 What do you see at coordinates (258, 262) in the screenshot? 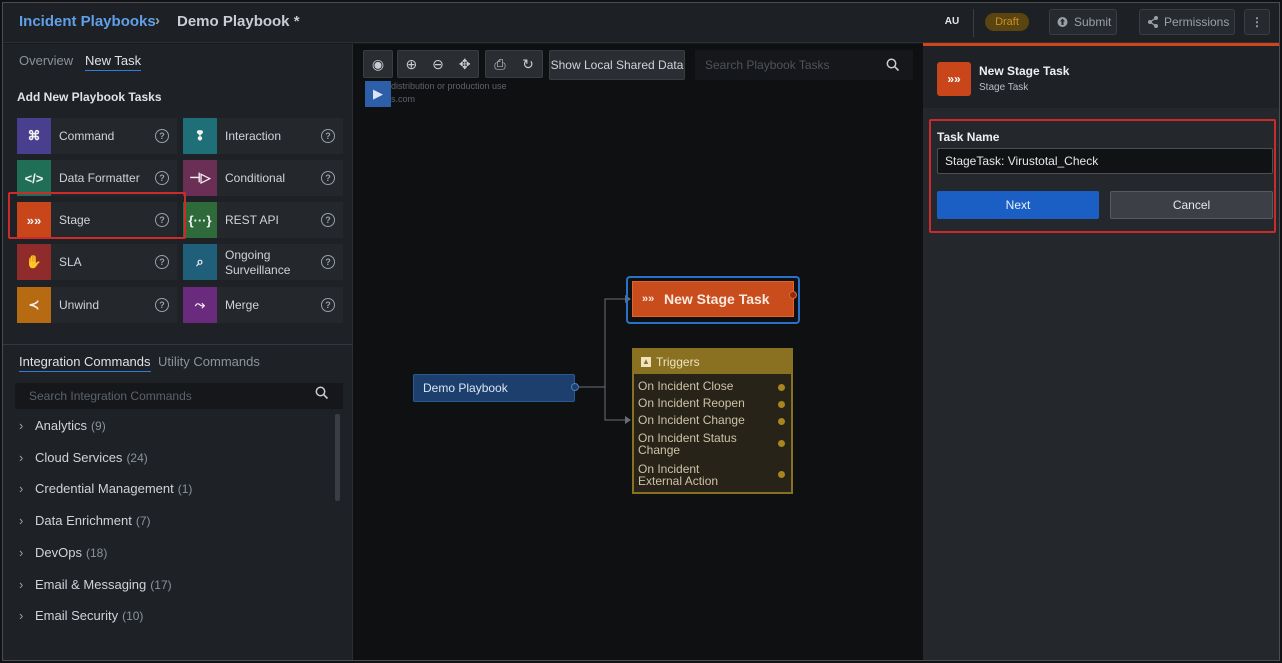
I see `task-tile-label: Ongoing Surveillance` at bounding box center [258, 262].